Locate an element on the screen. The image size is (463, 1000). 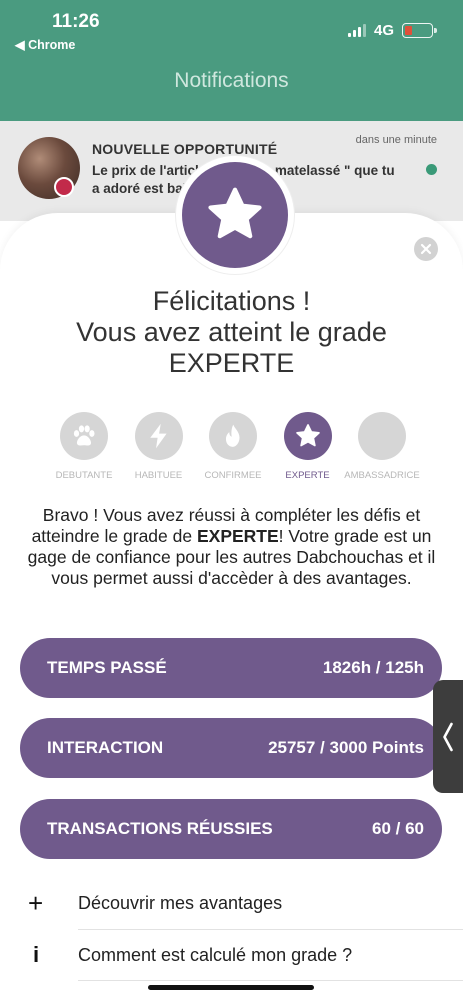
status-time: 11:26 is located at coordinates (76, 21).